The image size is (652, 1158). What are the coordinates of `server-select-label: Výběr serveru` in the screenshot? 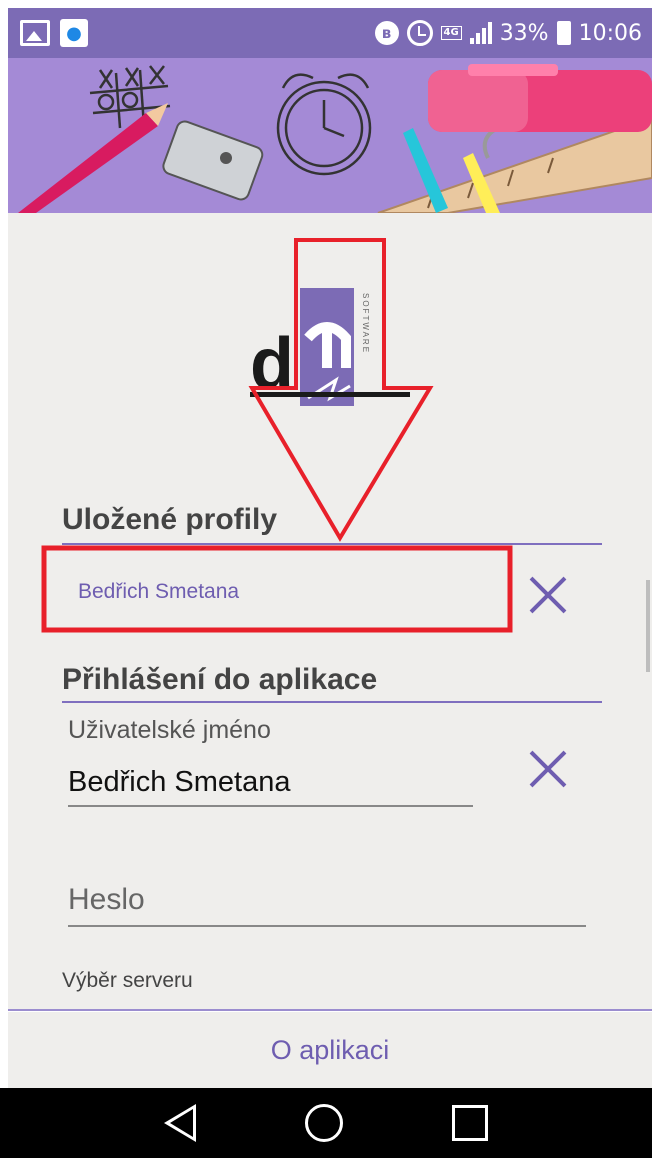 It's located at (127, 981).